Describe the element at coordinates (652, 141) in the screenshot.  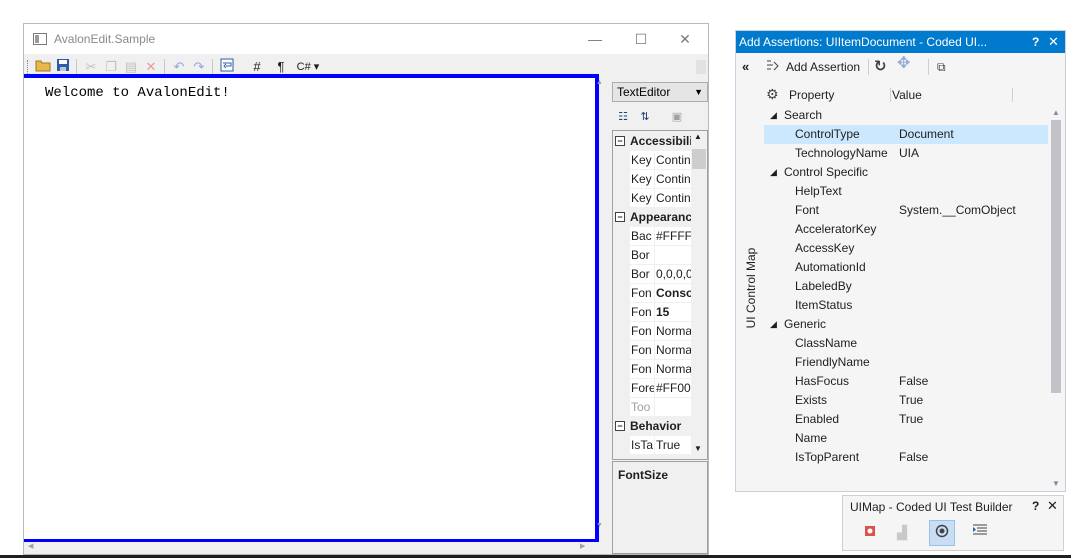
I see `property-category: − Accessibilit` at that location.